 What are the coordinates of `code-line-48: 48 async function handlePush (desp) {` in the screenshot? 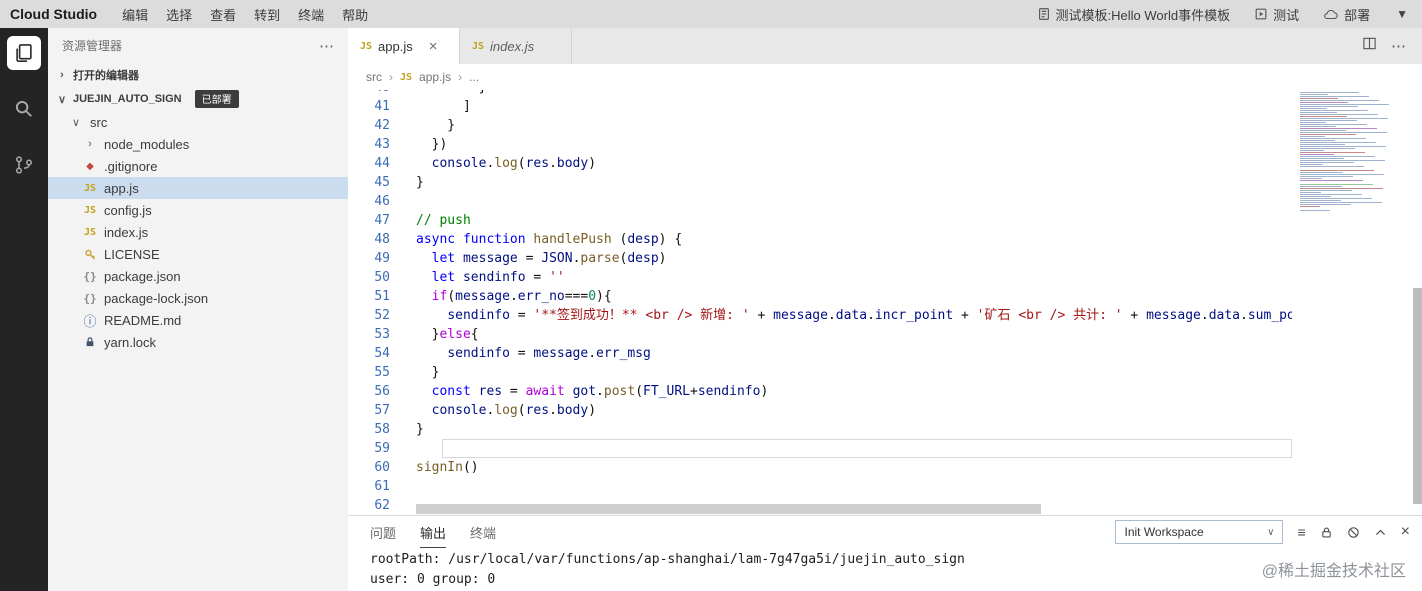 It's located at (820, 239).